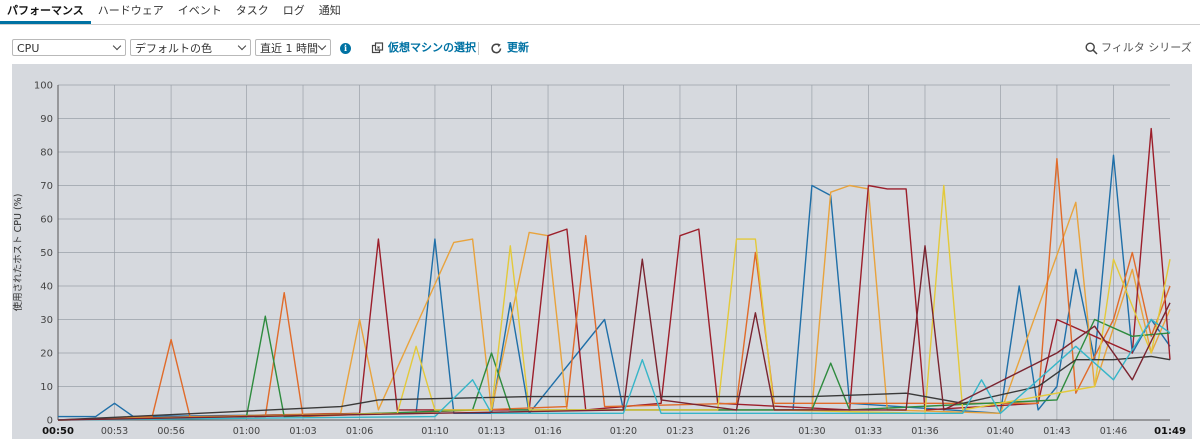 This screenshot has height=439, width=1200. What do you see at coordinates (289, 48) in the screenshot?
I see `time-range-select-value: 直近 1 時間` at bounding box center [289, 48].